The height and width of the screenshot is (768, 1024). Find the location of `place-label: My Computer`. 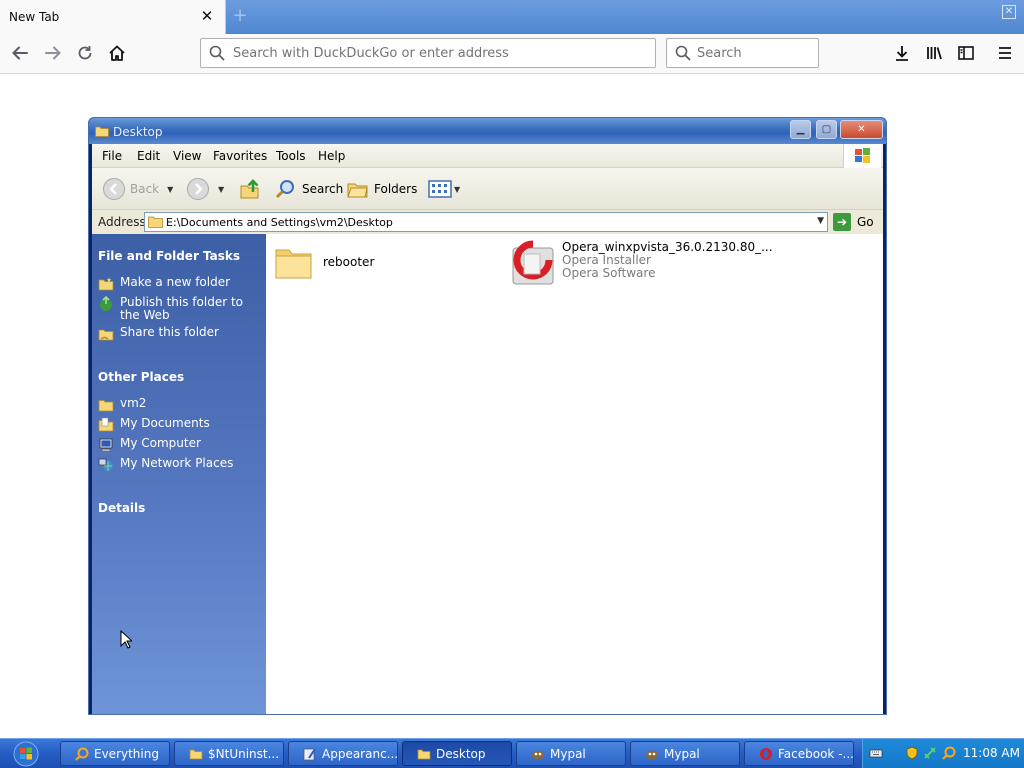

place-label: My Computer is located at coordinates (160, 443).